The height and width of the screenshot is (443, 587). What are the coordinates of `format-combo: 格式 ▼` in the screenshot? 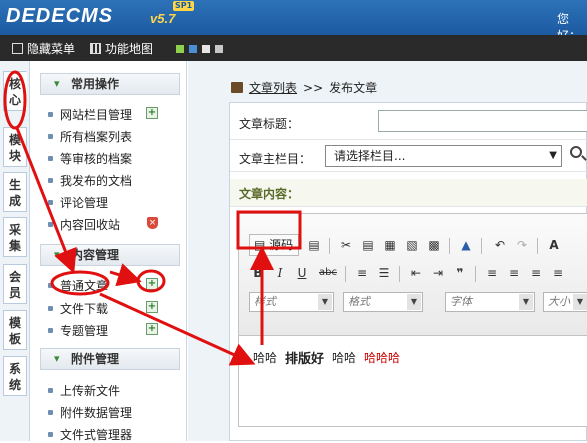 It's located at (383, 302).